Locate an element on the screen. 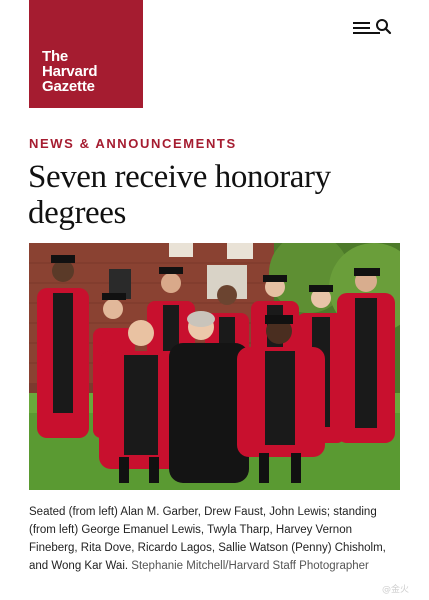 This screenshot has height=600, width=429. logo-line-1: The is located at coordinates (55, 56).